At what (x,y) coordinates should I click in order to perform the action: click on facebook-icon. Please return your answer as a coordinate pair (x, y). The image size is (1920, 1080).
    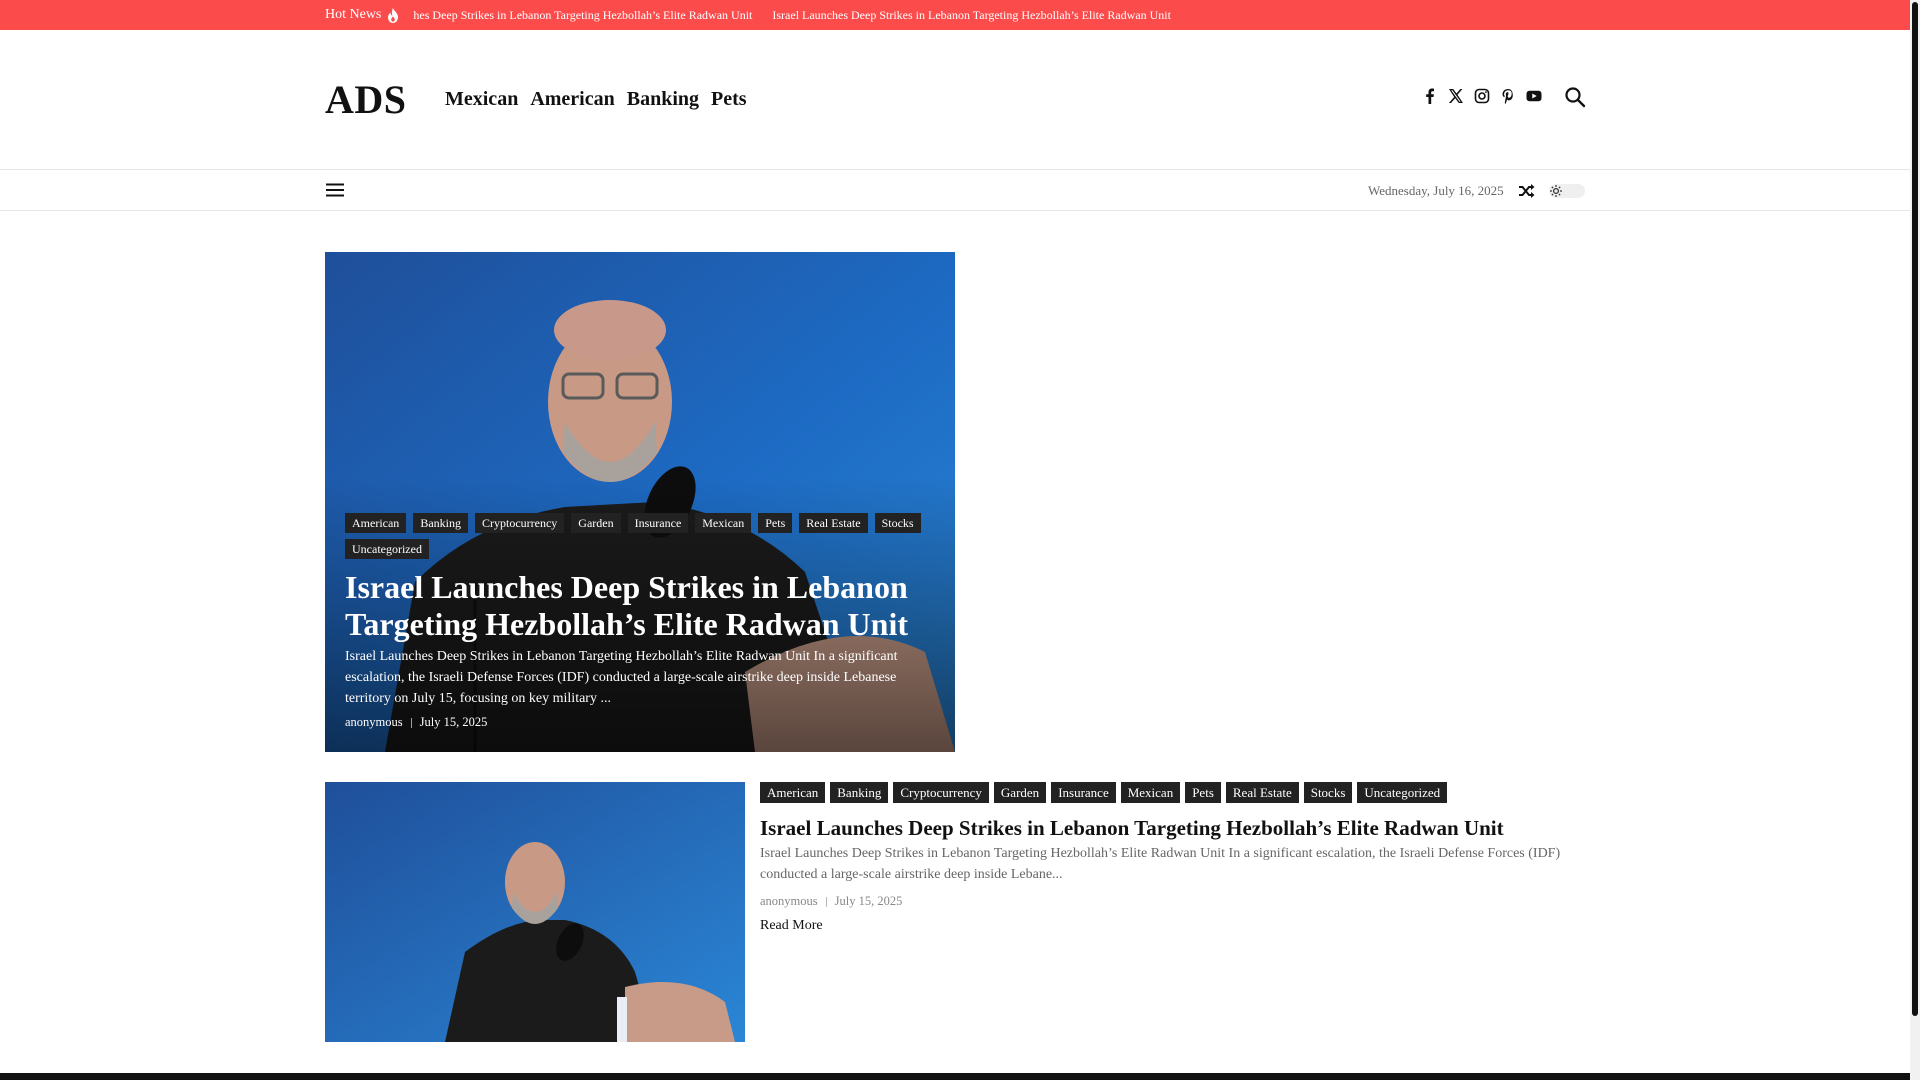
    Looking at the image, I should click on (1430, 96).